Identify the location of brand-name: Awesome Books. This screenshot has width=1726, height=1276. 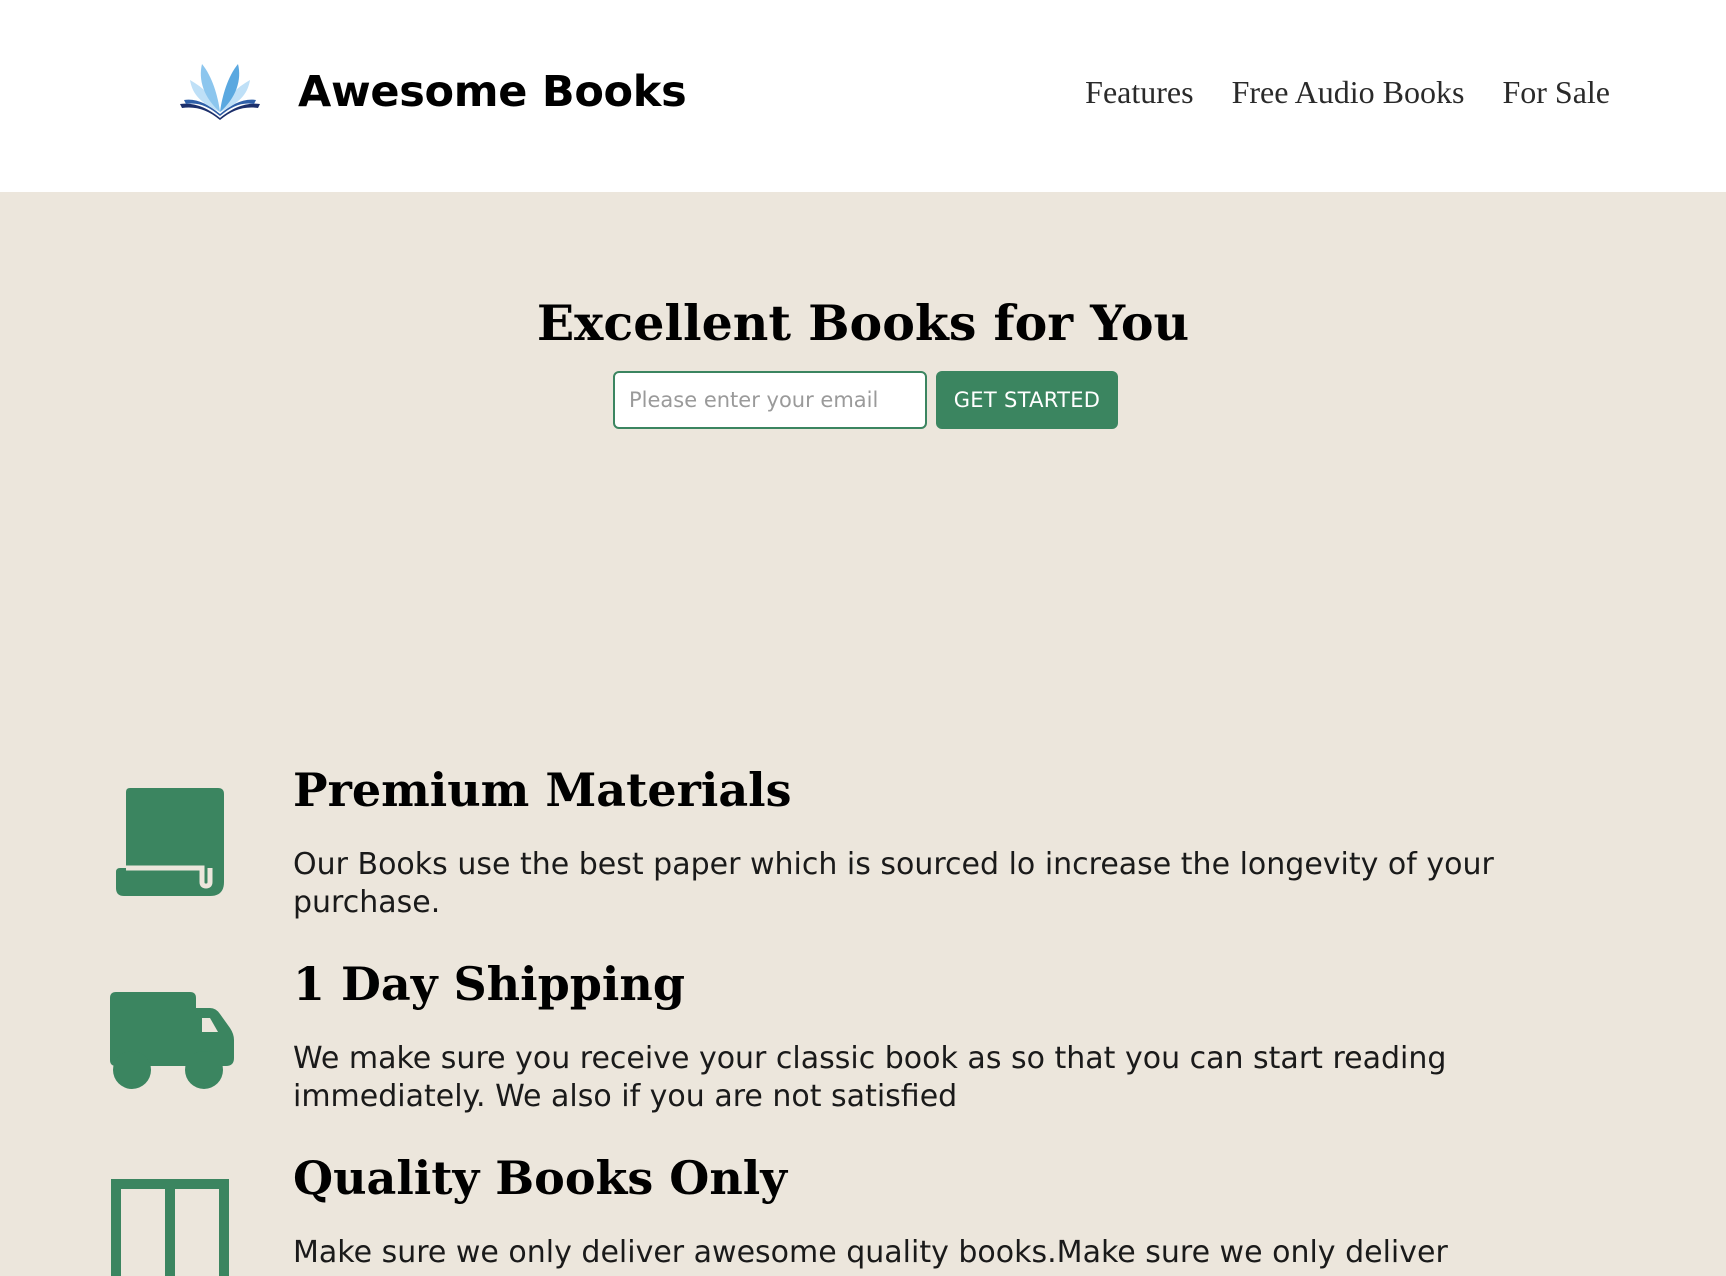
(492, 92).